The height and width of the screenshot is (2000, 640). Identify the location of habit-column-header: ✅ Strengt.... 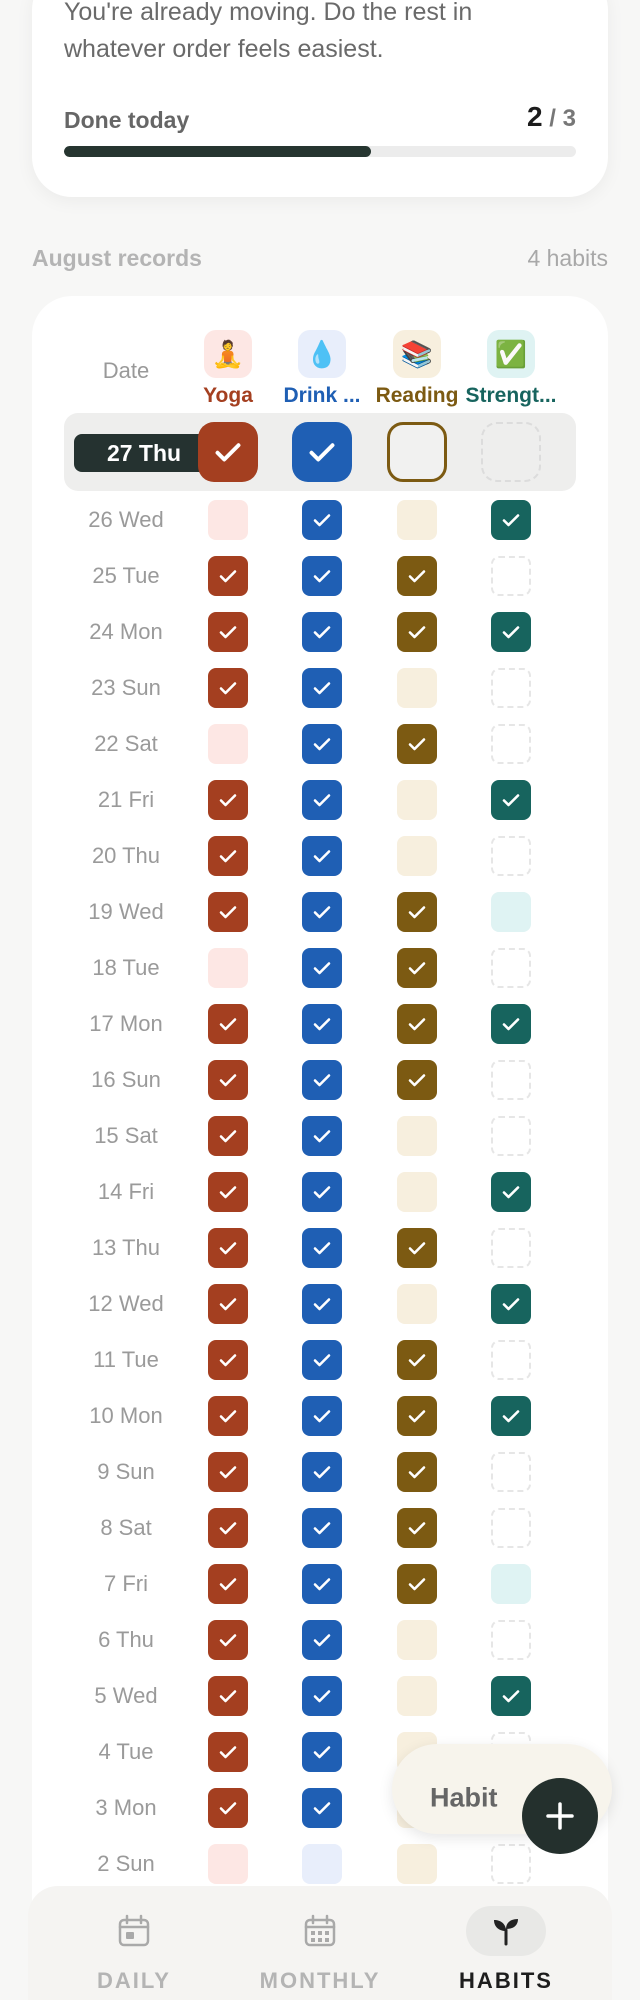
(511, 369).